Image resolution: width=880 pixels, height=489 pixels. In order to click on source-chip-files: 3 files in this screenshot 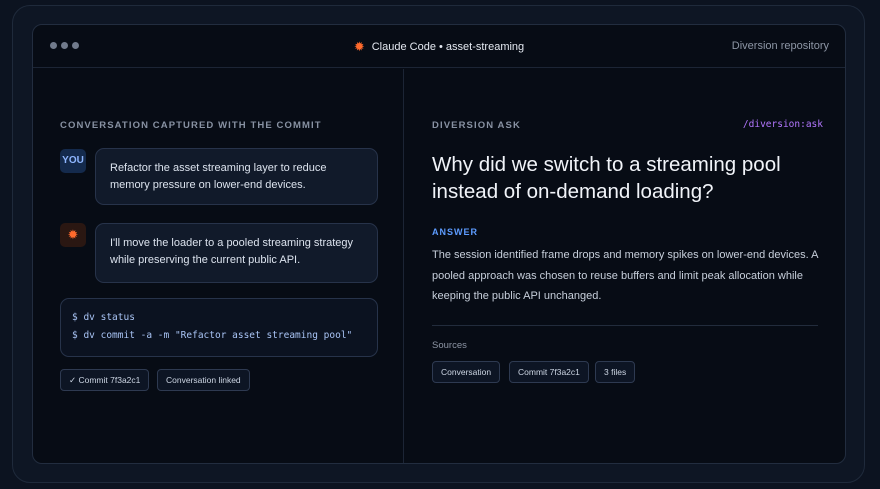, I will do `click(615, 372)`.